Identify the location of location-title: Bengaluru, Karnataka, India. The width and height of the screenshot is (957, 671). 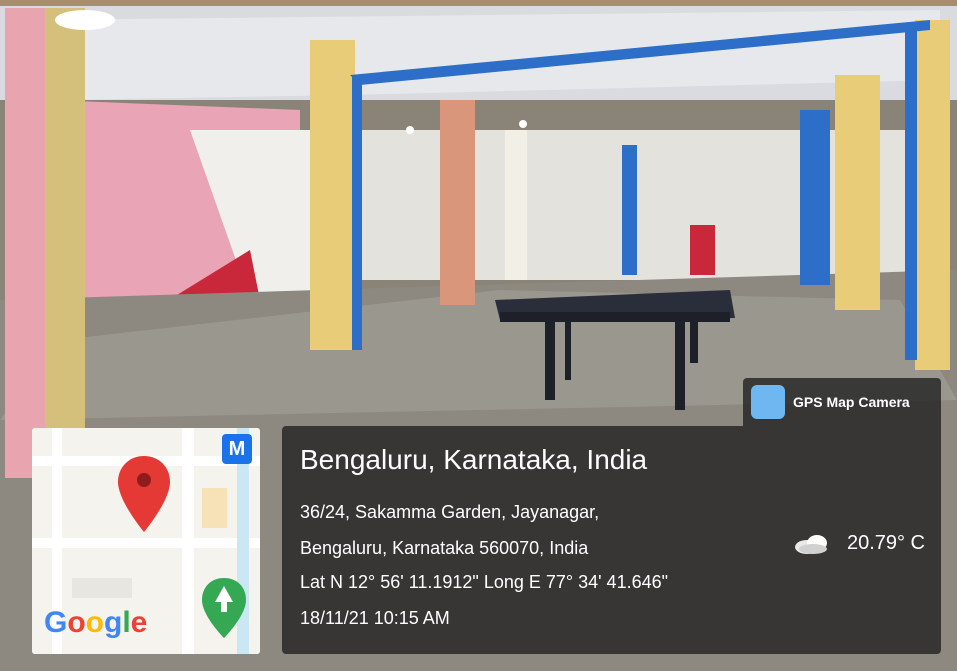
(474, 459).